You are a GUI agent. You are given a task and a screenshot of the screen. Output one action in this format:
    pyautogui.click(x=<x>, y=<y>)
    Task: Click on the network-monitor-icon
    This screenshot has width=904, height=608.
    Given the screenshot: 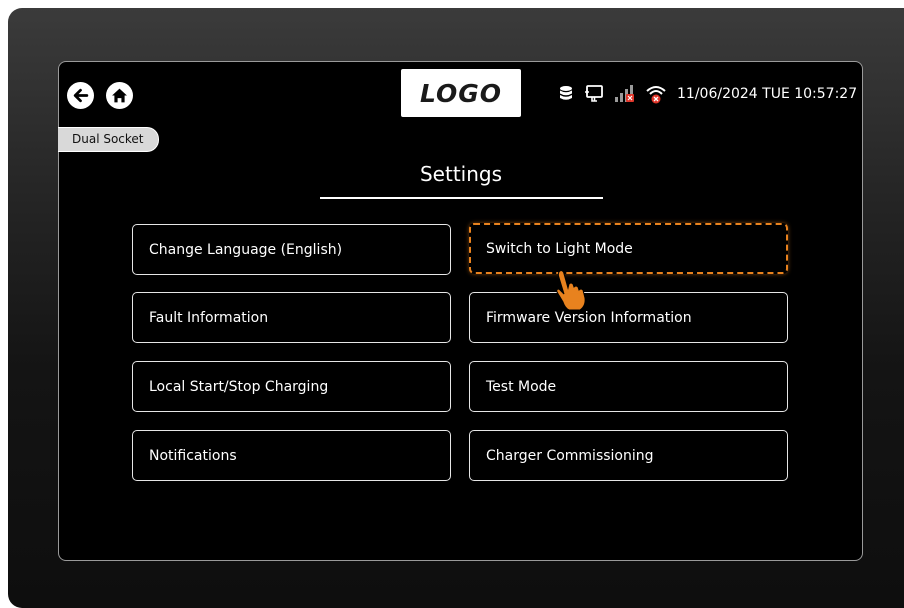 What is the action you would take?
    pyautogui.click(x=595, y=94)
    